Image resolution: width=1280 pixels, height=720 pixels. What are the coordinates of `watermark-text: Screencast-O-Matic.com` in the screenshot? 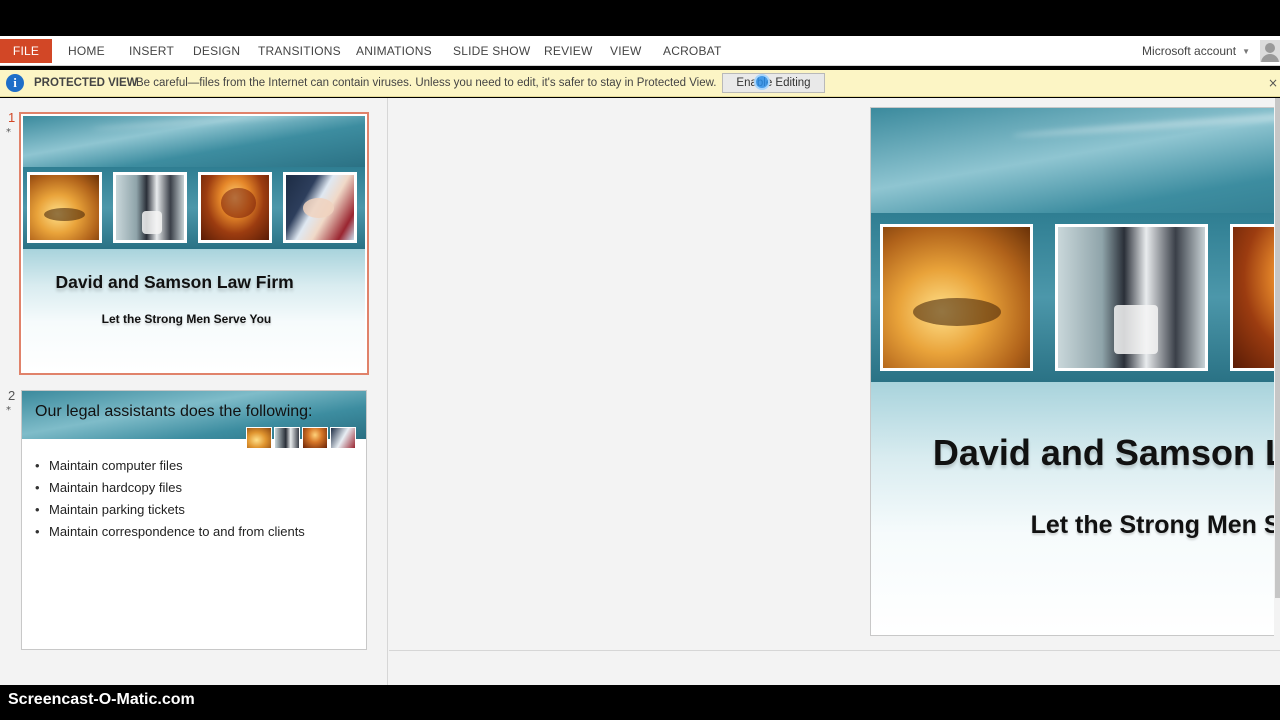 It's located at (101, 699).